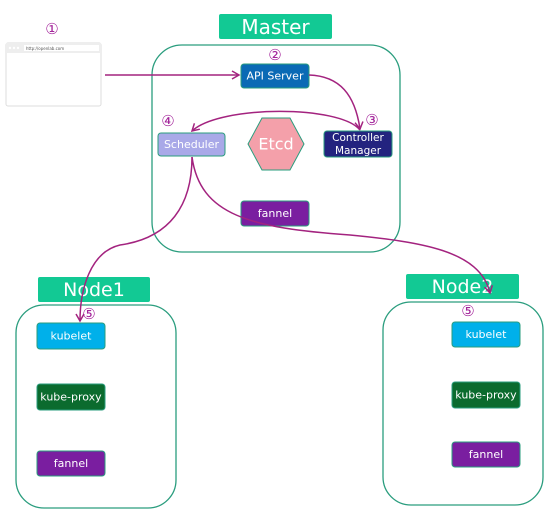  I want to click on master-fannel-label: fannel, so click(275, 213).